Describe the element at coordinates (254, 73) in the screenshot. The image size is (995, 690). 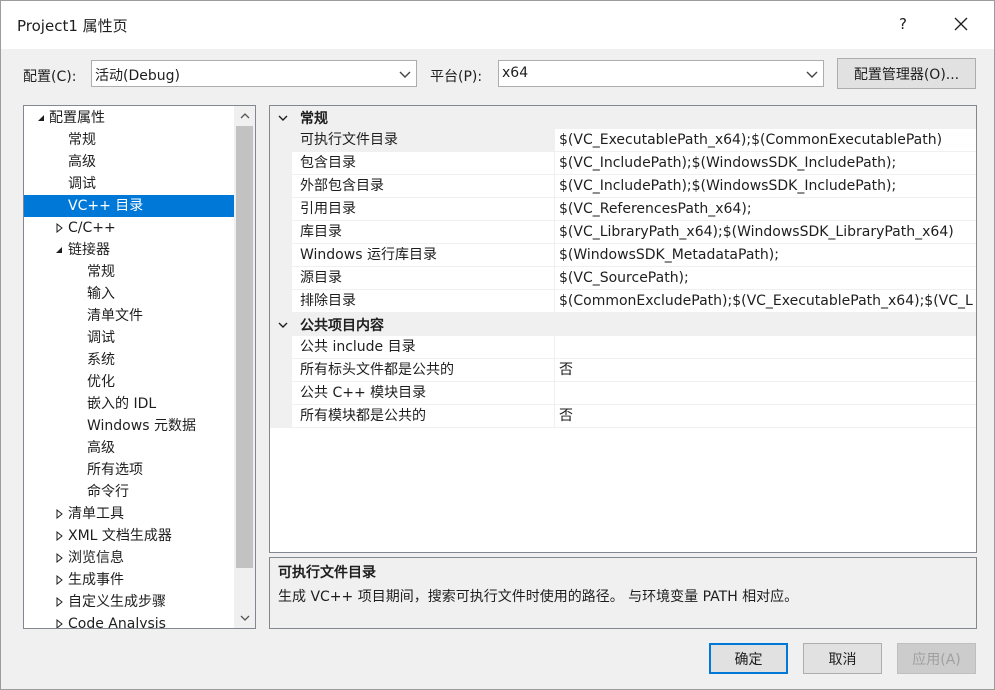
I see `config-combo: 活动(Debug)` at that location.